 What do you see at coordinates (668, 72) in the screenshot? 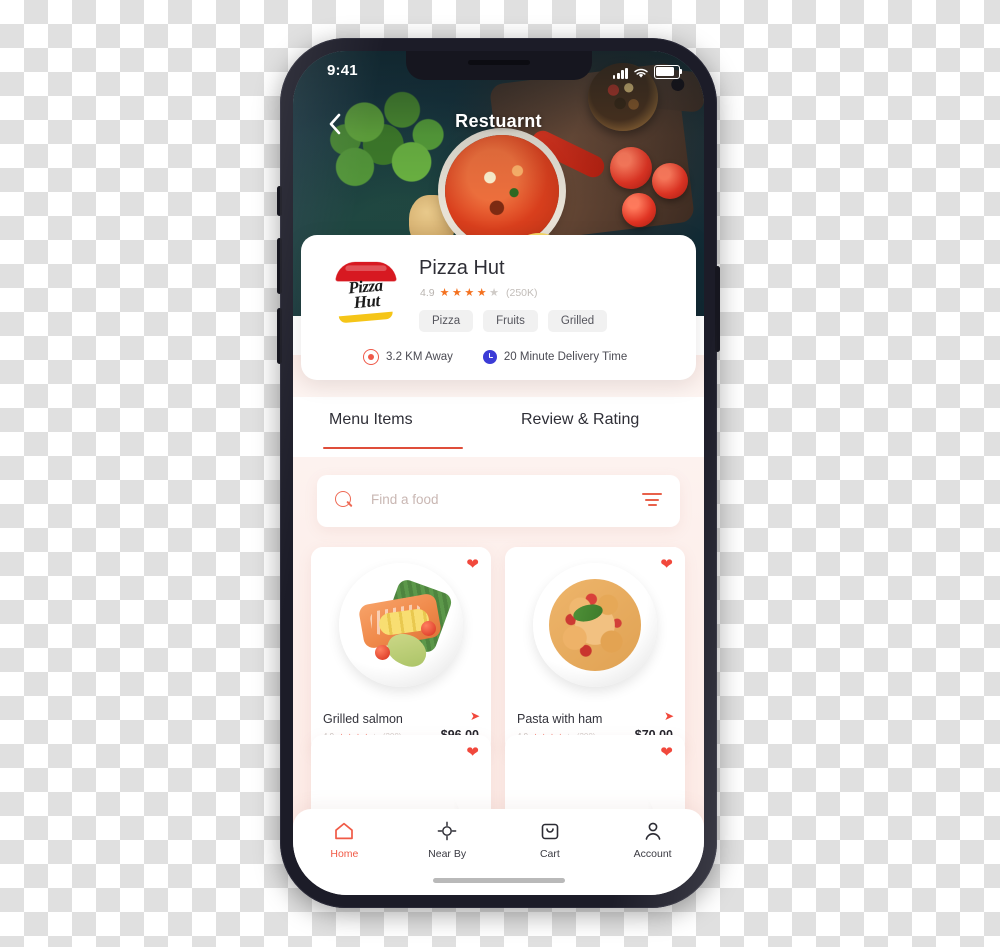
I see `battery-icon` at bounding box center [668, 72].